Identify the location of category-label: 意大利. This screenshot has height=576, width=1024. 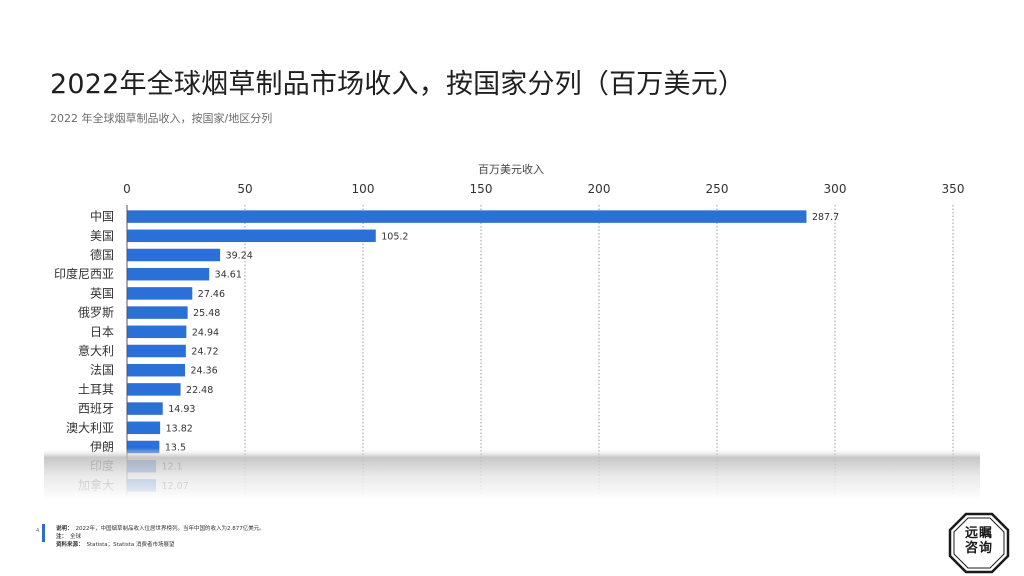
(96, 350).